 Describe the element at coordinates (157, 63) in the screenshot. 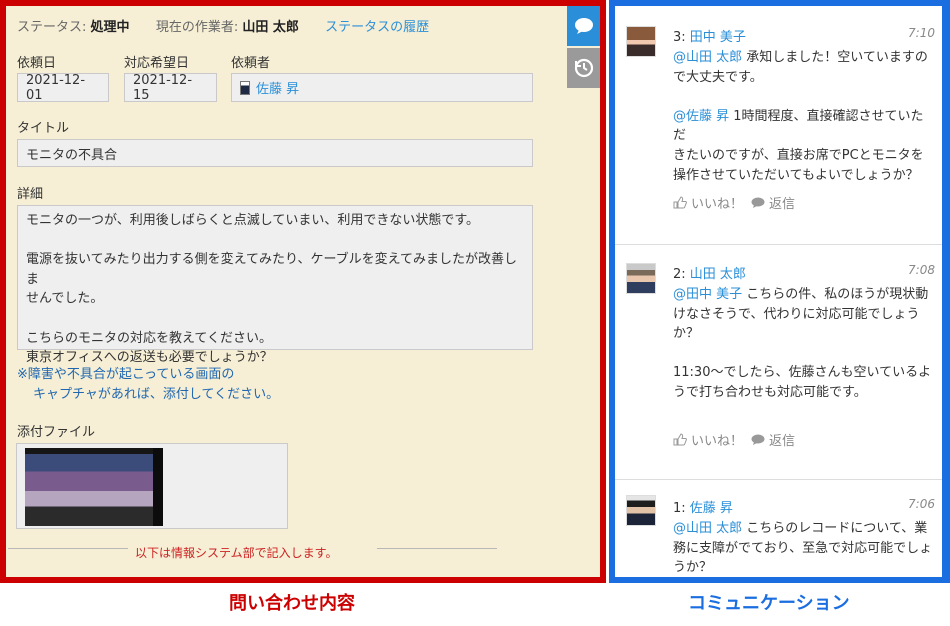

I see `desired-date-label: 対応希望日` at that location.